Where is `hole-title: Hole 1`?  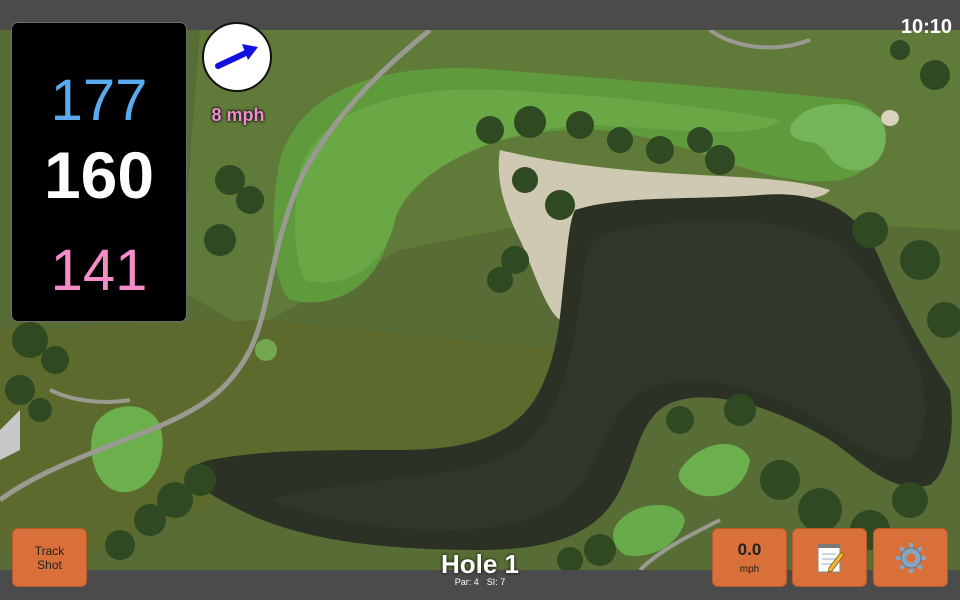
hole-title: Hole 1 is located at coordinates (480, 564).